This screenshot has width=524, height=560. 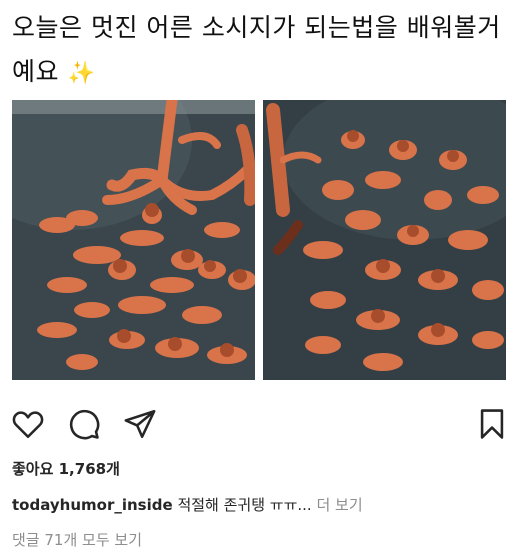 I want to click on view-all-comments-link: 댓글 71개 모두 보기, so click(x=77, y=539).